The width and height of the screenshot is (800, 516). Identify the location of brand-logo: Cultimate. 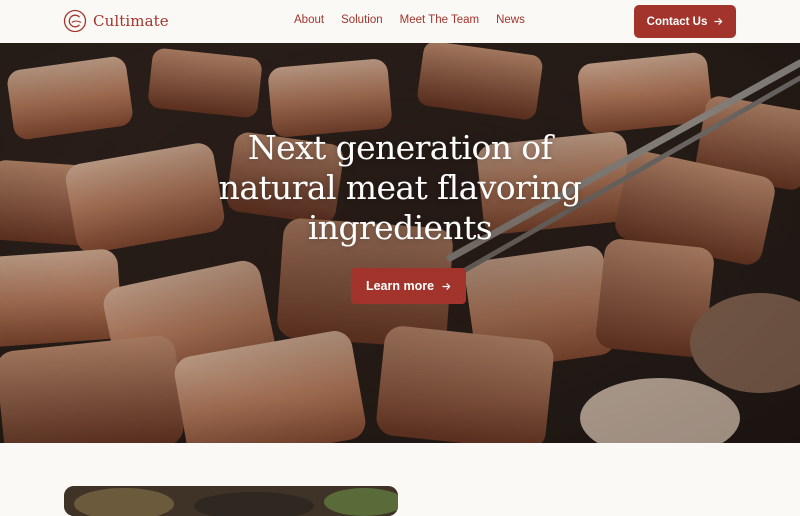
(116, 21).